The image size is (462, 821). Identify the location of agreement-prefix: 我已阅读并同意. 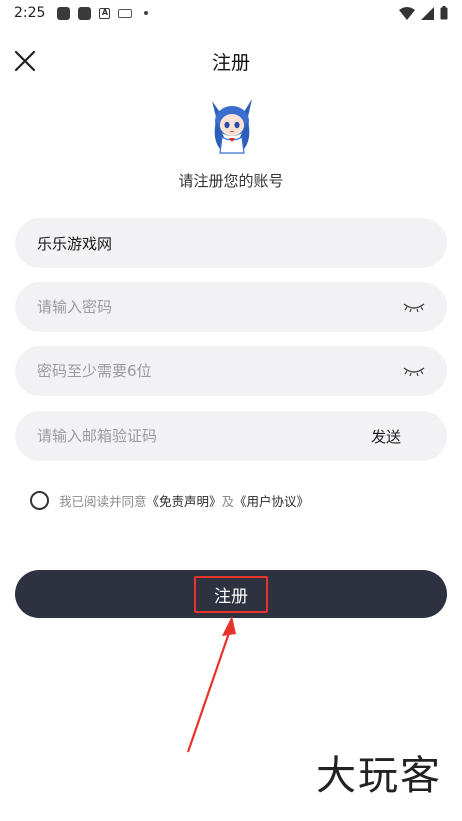
(103, 501).